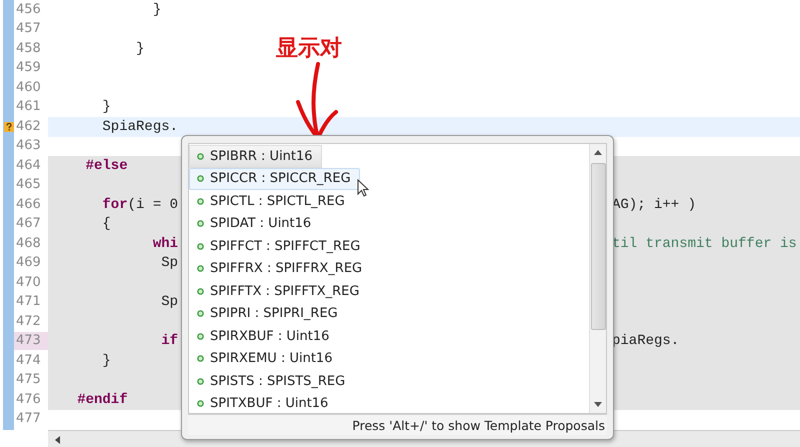  Describe the element at coordinates (28, 283) in the screenshot. I see `line-number: 470` at that location.